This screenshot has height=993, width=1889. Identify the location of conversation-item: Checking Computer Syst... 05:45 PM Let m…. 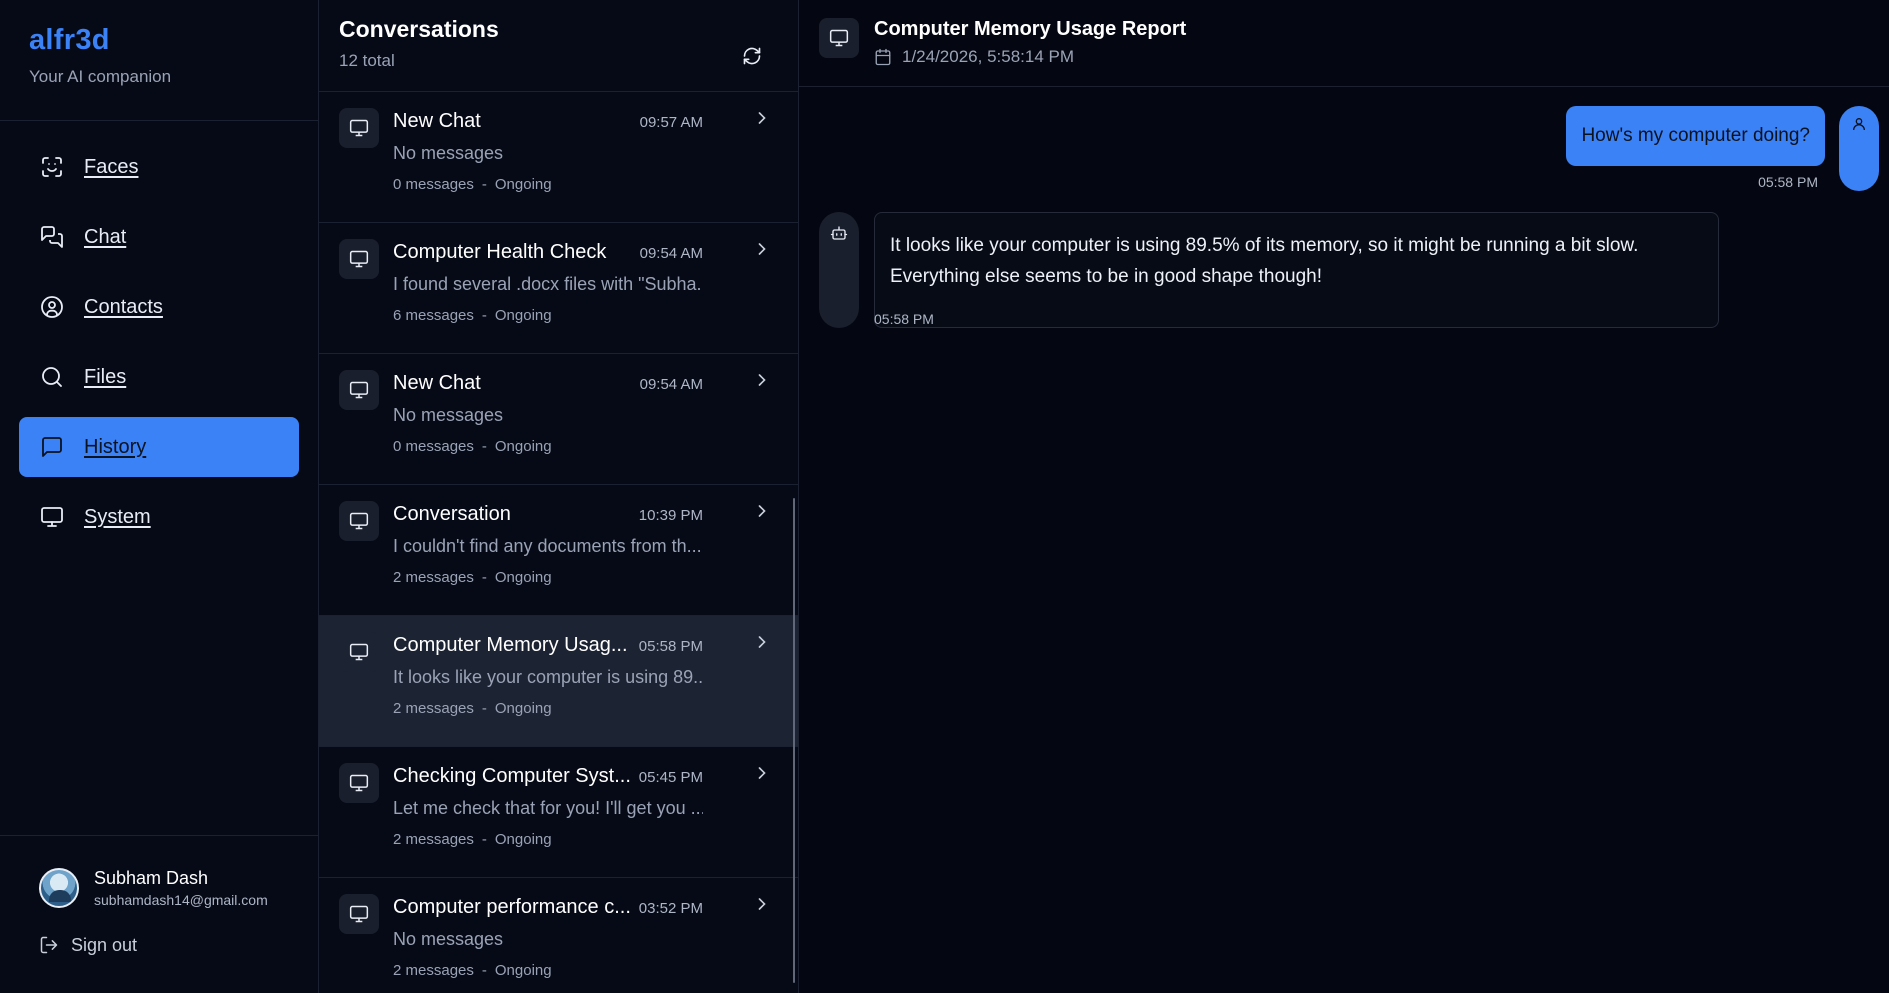
(558, 812).